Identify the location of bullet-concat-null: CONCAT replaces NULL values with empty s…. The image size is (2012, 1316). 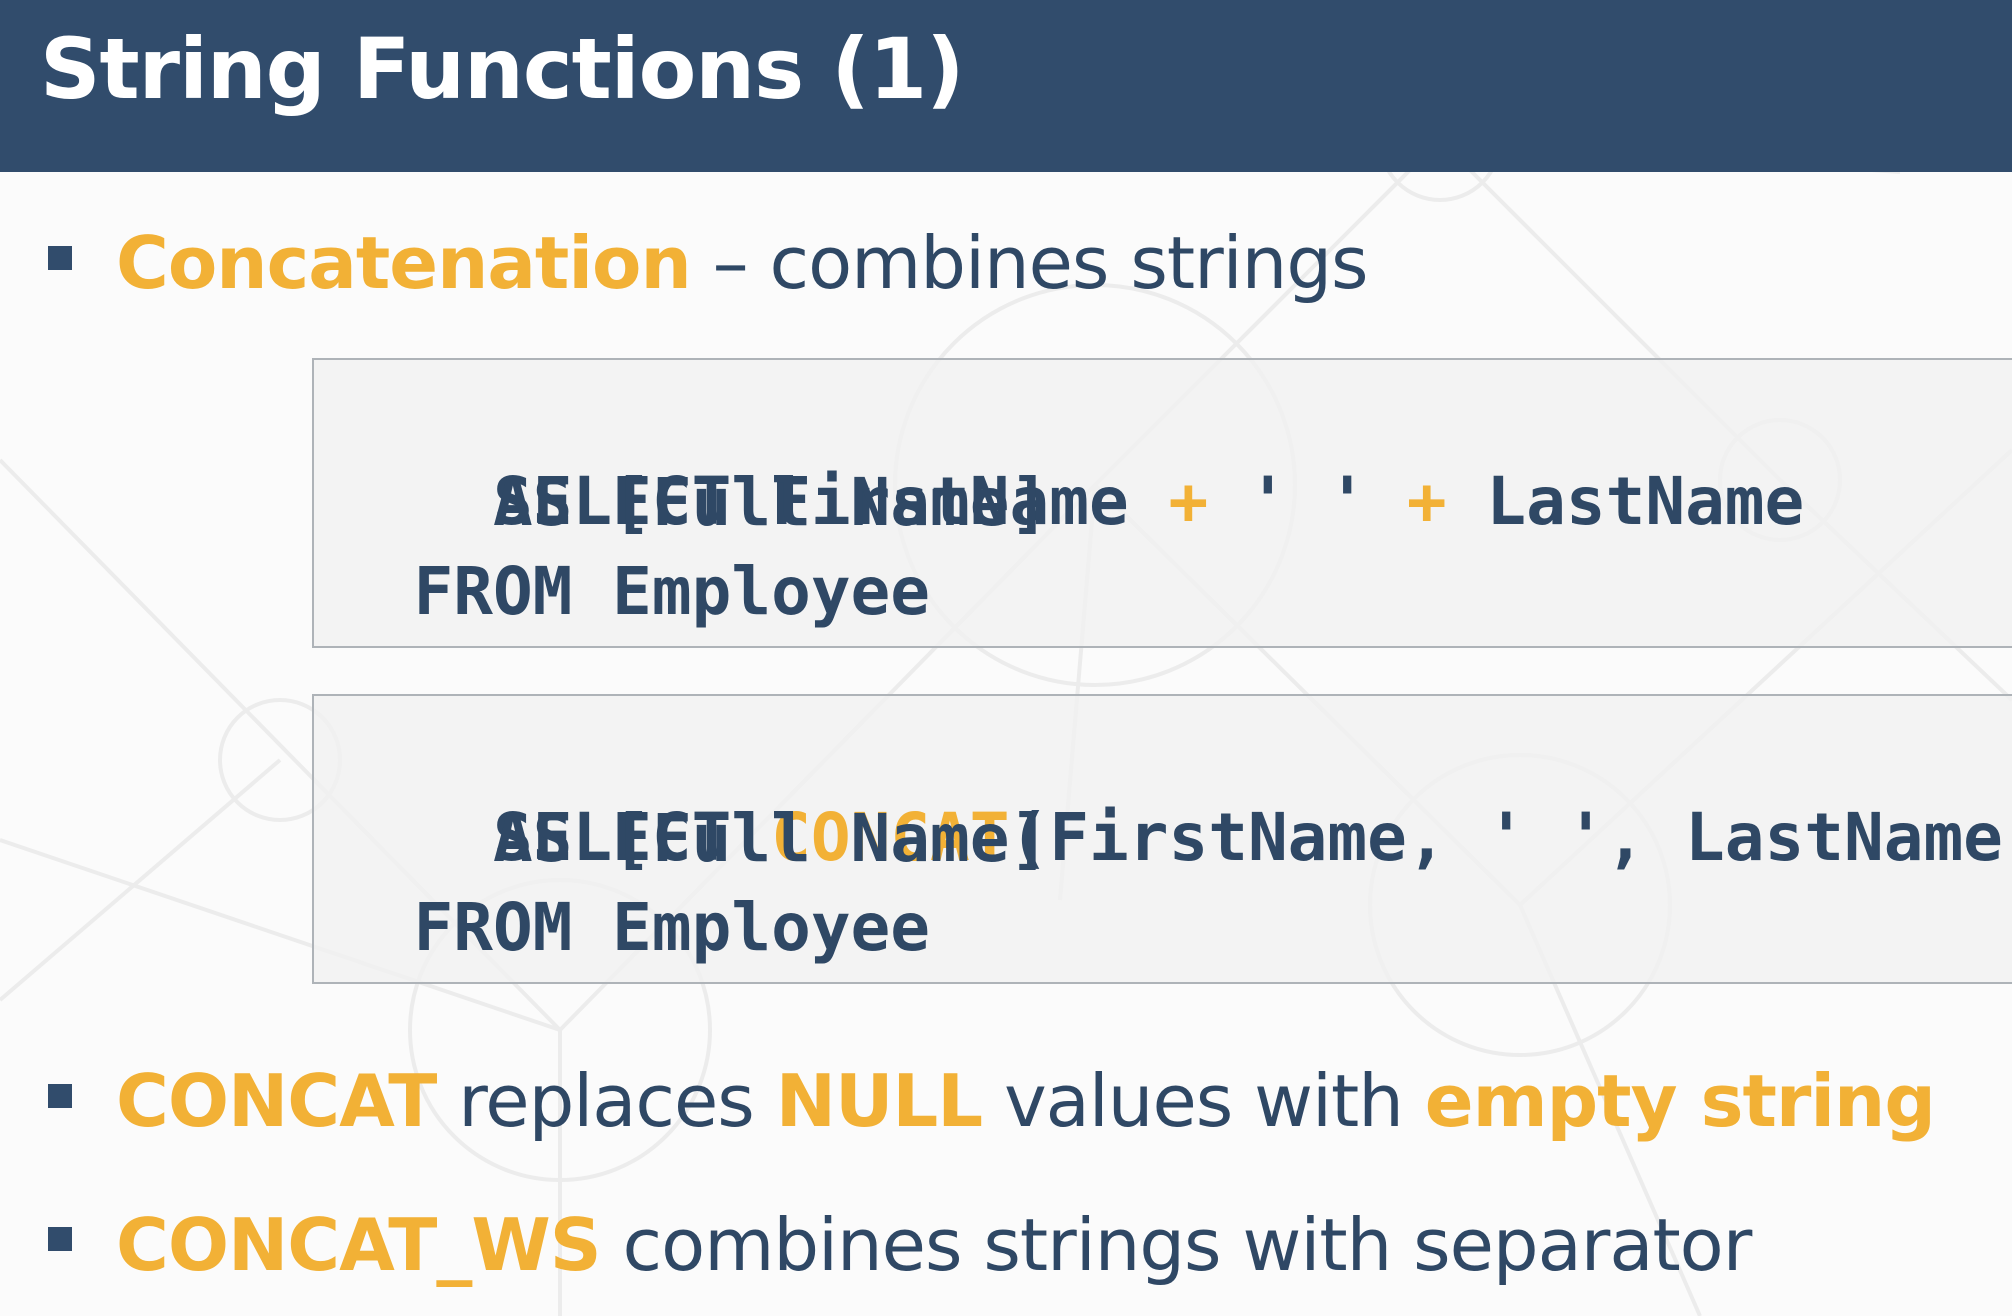
(1006, 1100).